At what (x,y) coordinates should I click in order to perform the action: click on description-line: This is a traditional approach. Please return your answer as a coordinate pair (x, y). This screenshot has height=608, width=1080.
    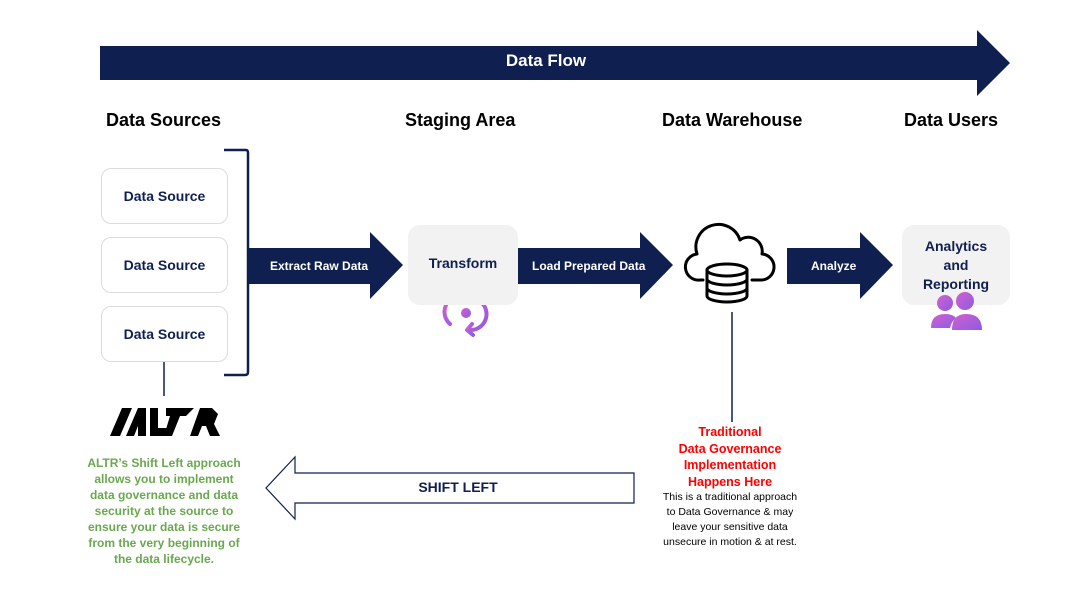
    Looking at the image, I should click on (730, 497).